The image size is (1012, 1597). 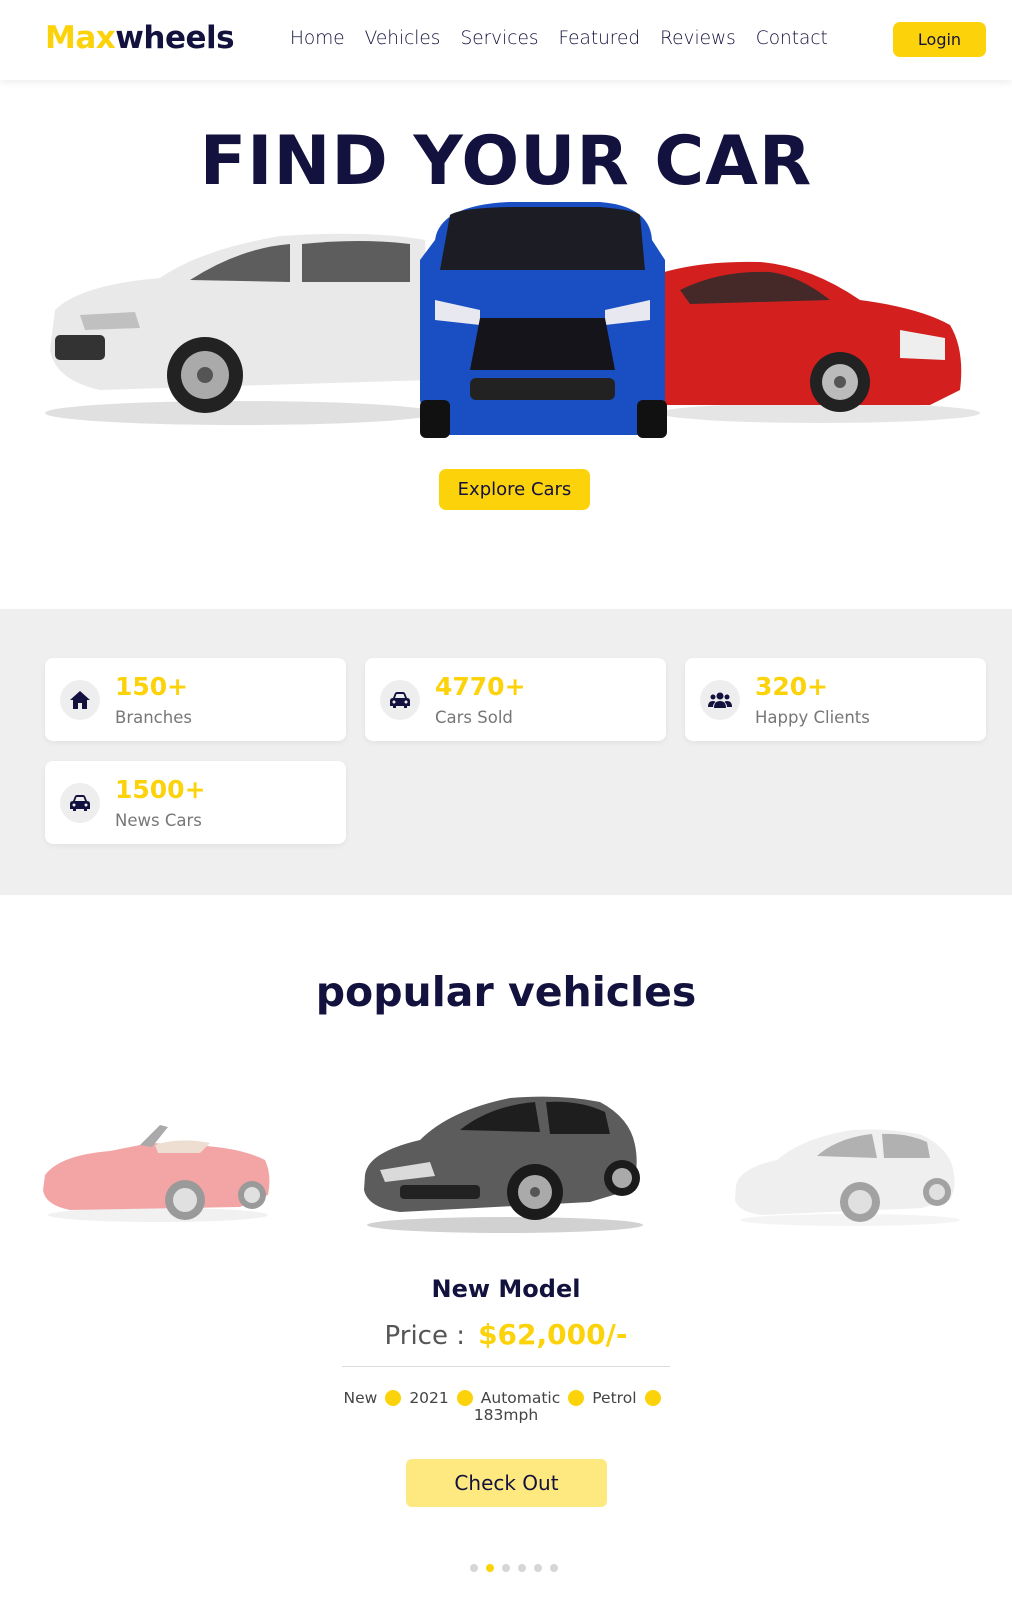 What do you see at coordinates (157, 1170) in the screenshot?
I see `car-slide-prev` at bounding box center [157, 1170].